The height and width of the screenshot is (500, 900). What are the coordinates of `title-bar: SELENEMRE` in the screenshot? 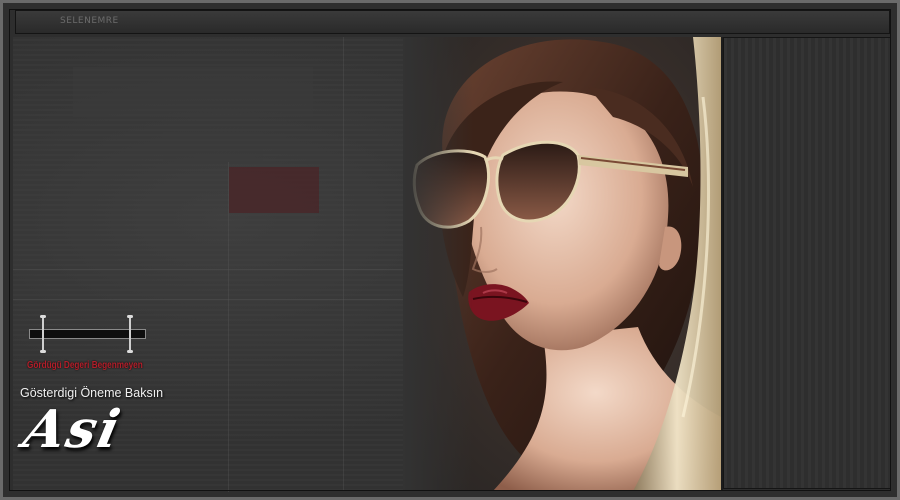 It's located at (452, 22).